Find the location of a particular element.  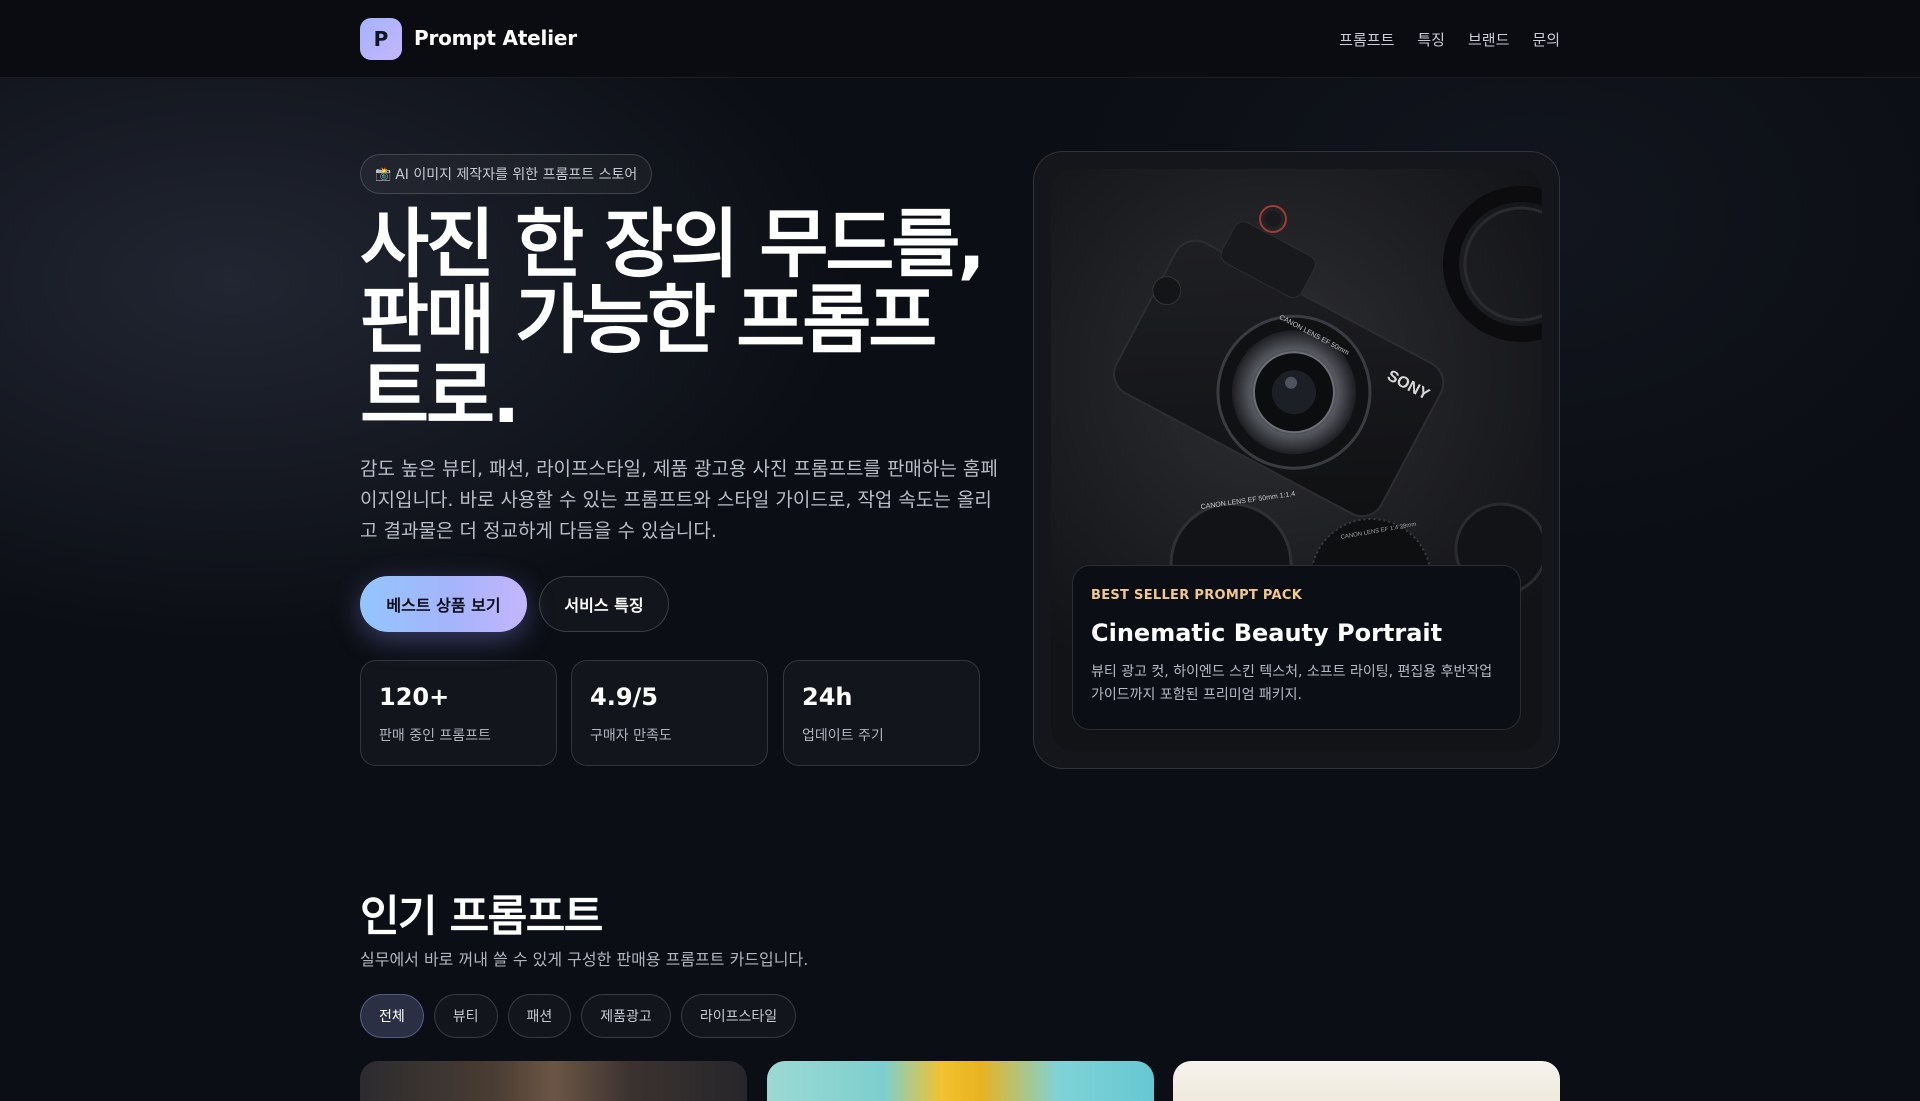

top-navbar: P Prompt Atelier 프롬프트 특징 브랜드 문의 is located at coordinates (960, 39).